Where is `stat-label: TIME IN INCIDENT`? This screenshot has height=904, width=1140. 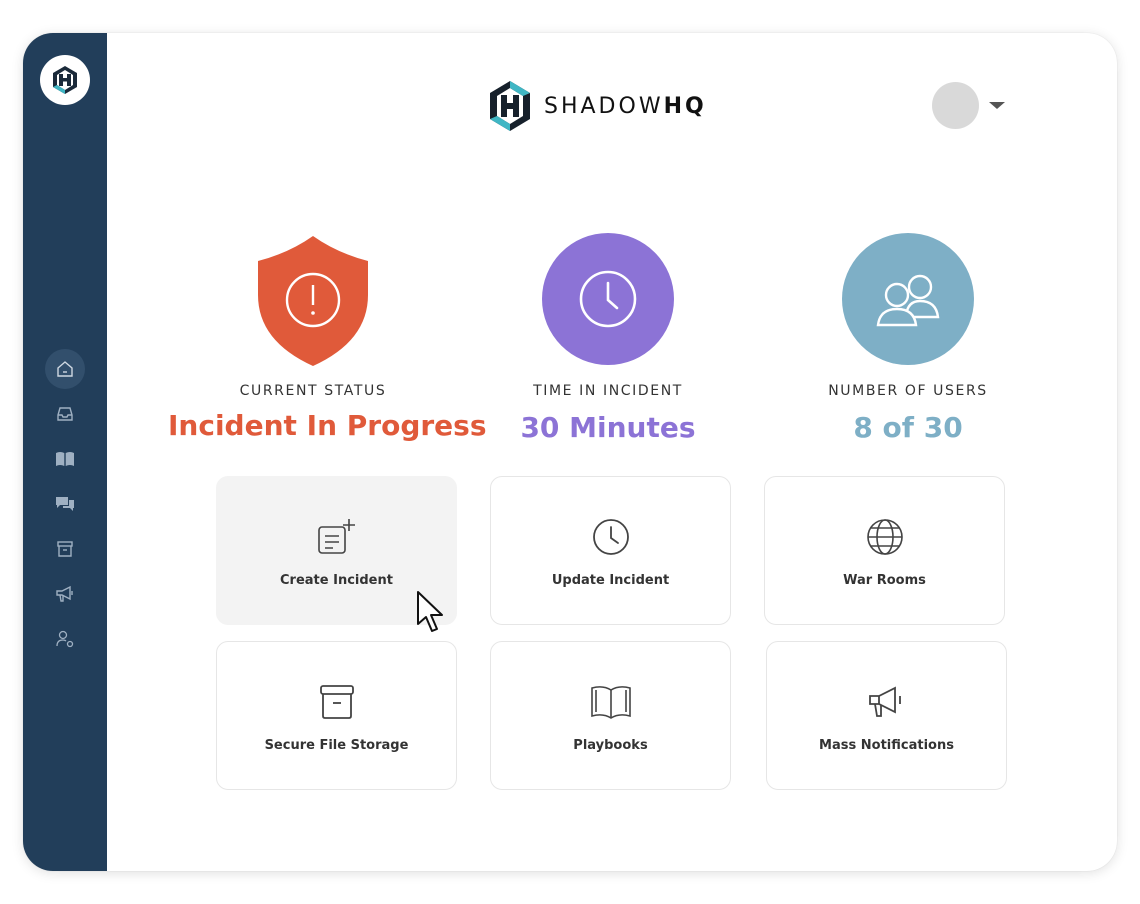
stat-label: TIME IN INCIDENT is located at coordinates (608, 391).